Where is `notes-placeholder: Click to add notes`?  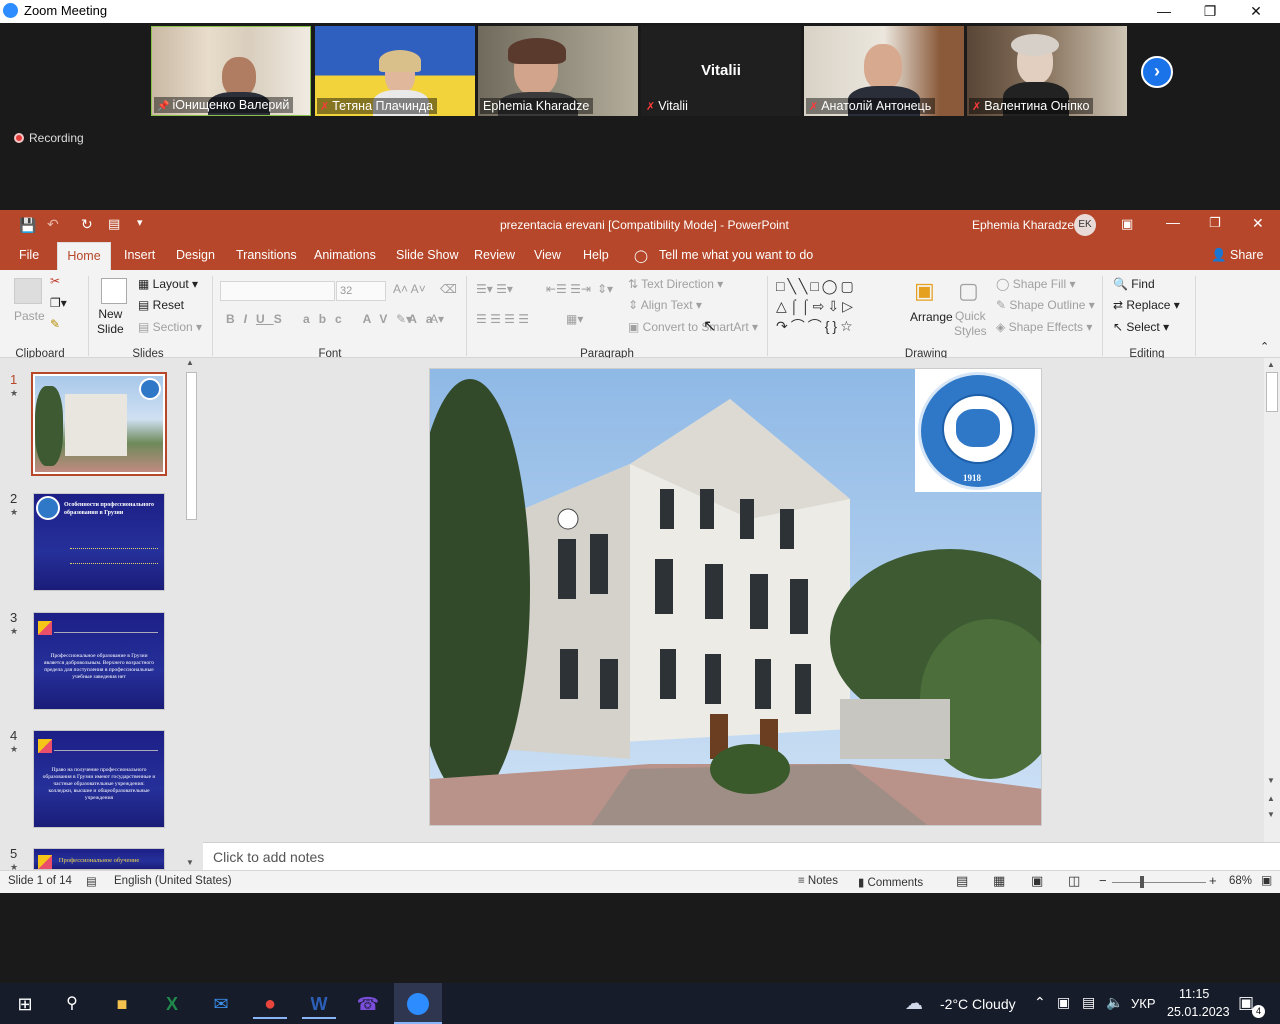 notes-placeholder: Click to add notes is located at coordinates (268, 857).